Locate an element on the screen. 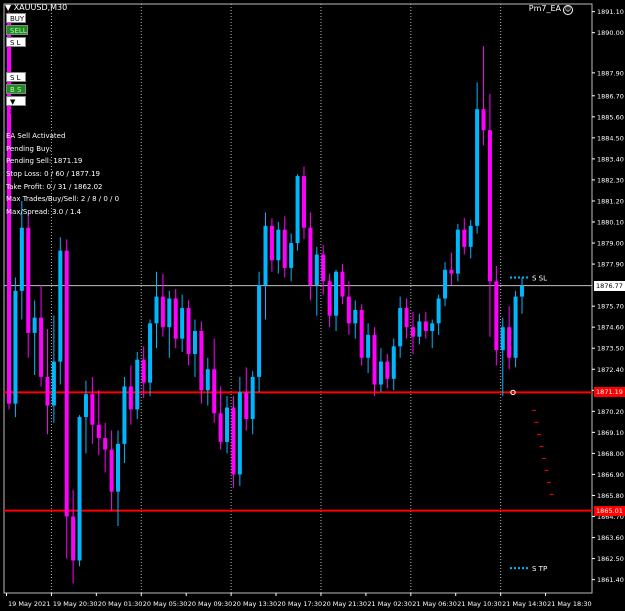 This screenshot has width=625, height=611. y-tick-label: 1870.20 is located at coordinates (610, 412).